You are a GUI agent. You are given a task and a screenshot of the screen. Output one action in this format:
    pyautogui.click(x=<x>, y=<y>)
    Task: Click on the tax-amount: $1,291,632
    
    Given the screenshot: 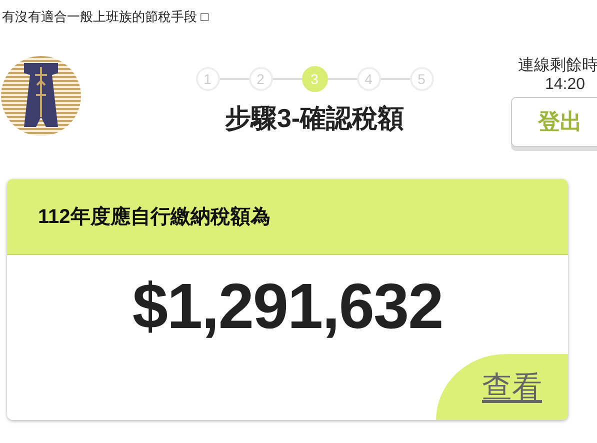 What is the action you would take?
    pyautogui.click(x=287, y=306)
    